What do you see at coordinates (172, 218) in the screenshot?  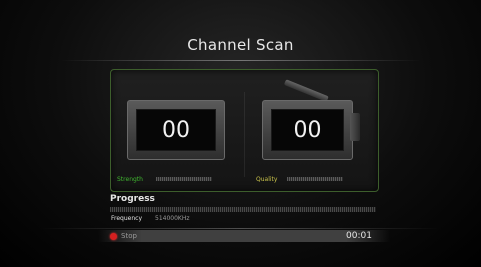 I see `frequency-value: 514000KHz` at bounding box center [172, 218].